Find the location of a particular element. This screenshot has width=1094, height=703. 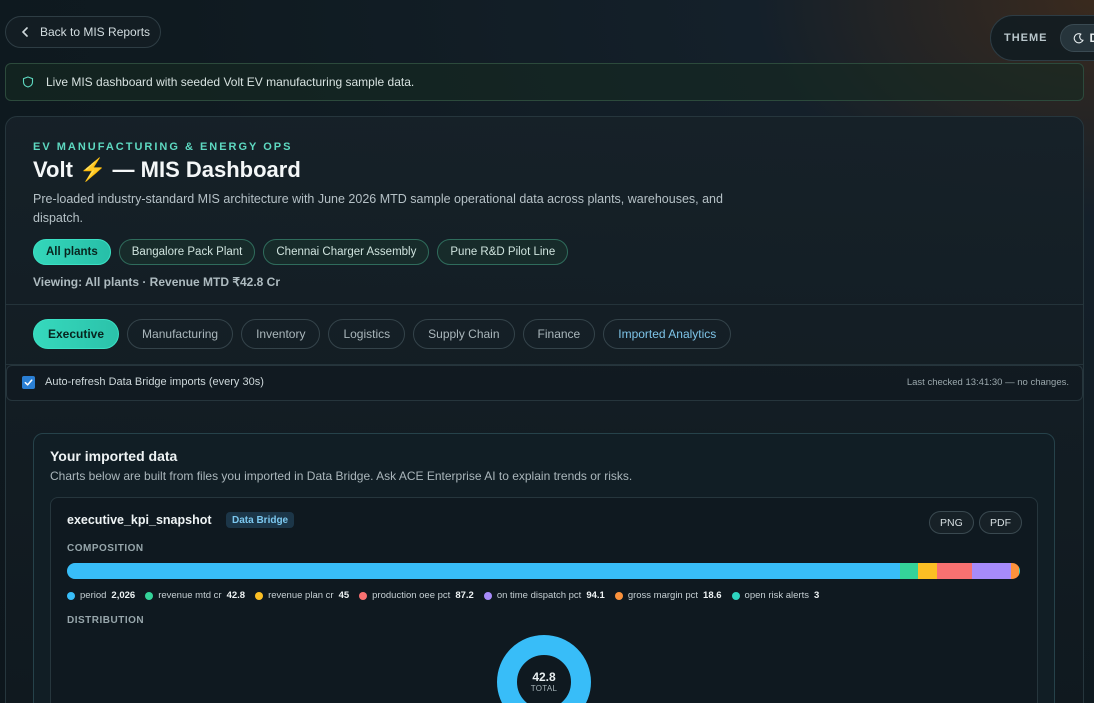

legend-value: 3 is located at coordinates (816, 595).